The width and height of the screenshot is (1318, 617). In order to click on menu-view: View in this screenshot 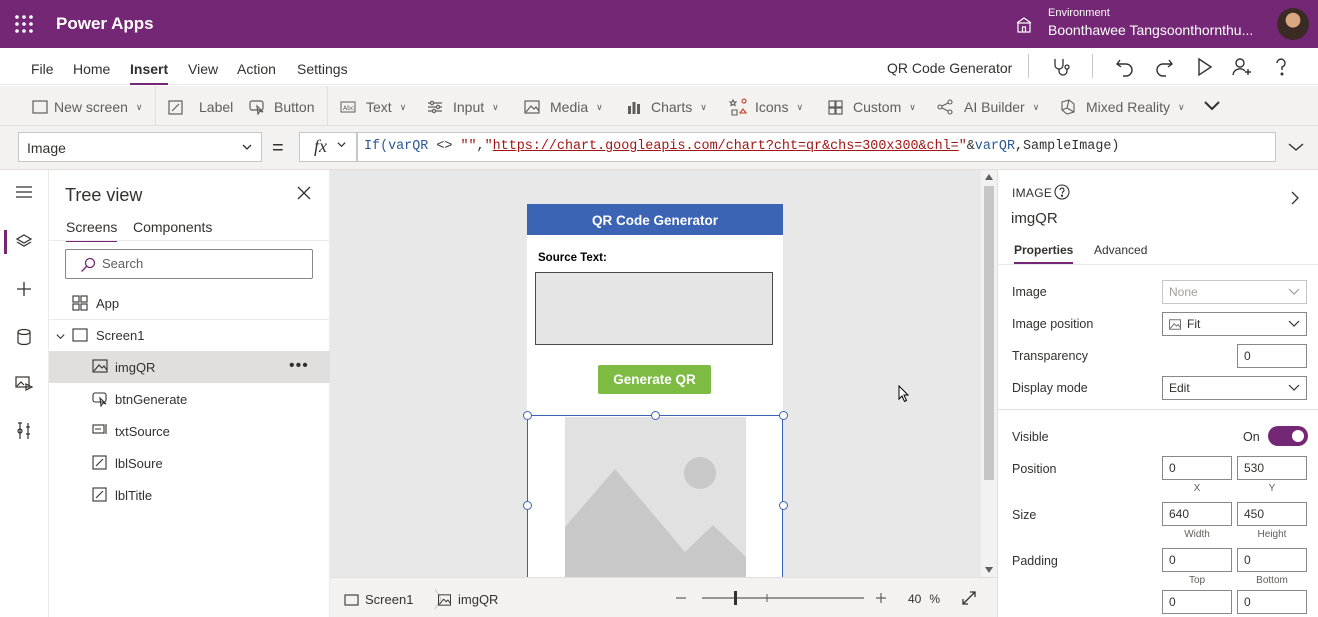, I will do `click(203, 69)`.